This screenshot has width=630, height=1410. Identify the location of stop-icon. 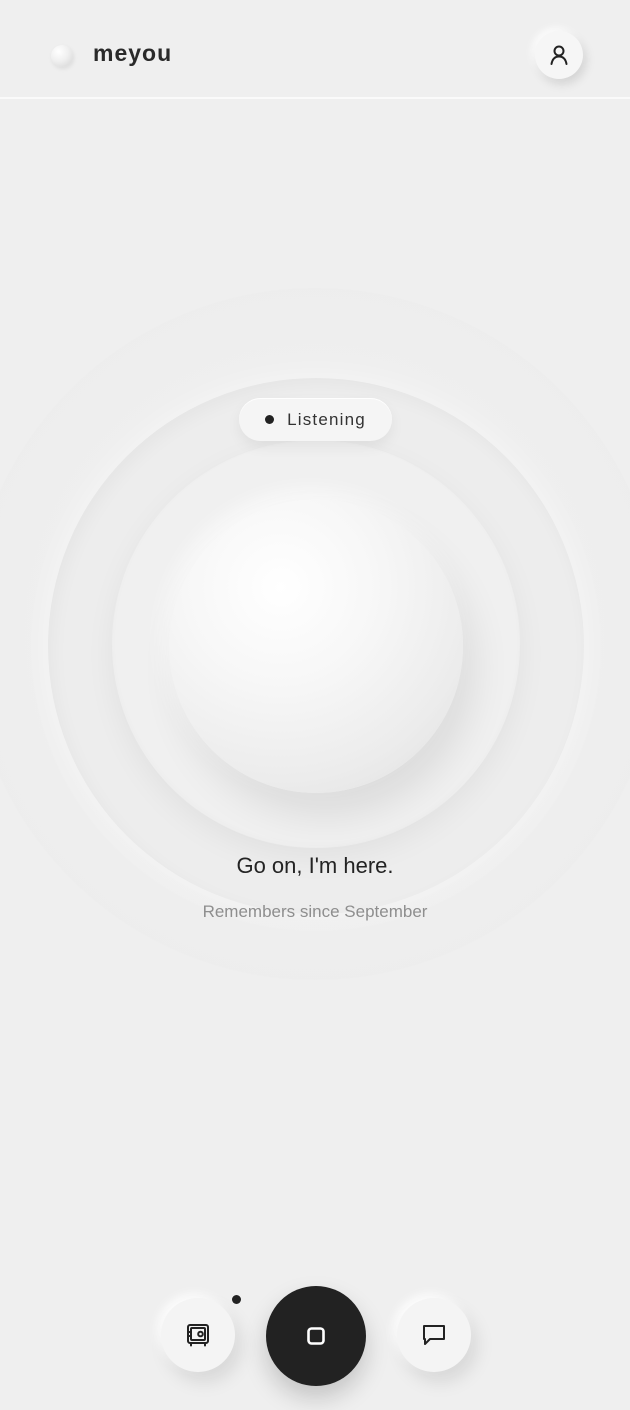
(316, 1336).